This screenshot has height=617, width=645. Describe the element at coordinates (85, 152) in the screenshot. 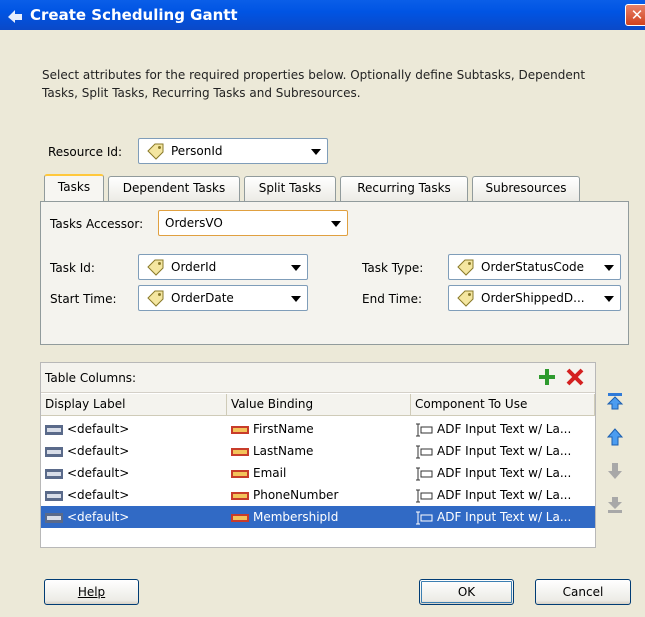

I see `resource-id-label: Resource Id:` at that location.